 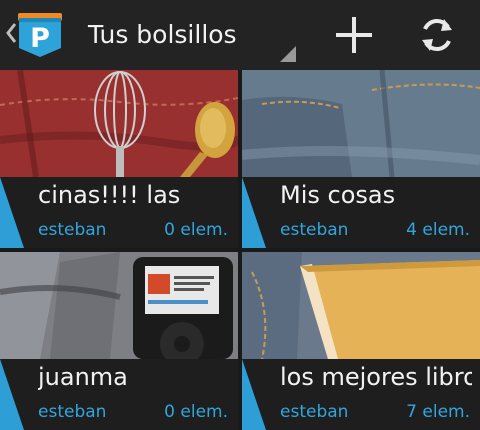 What do you see at coordinates (361, 394) in the screenshot?
I see `pocket-info: los mejores libros esteban 7 elem.` at bounding box center [361, 394].